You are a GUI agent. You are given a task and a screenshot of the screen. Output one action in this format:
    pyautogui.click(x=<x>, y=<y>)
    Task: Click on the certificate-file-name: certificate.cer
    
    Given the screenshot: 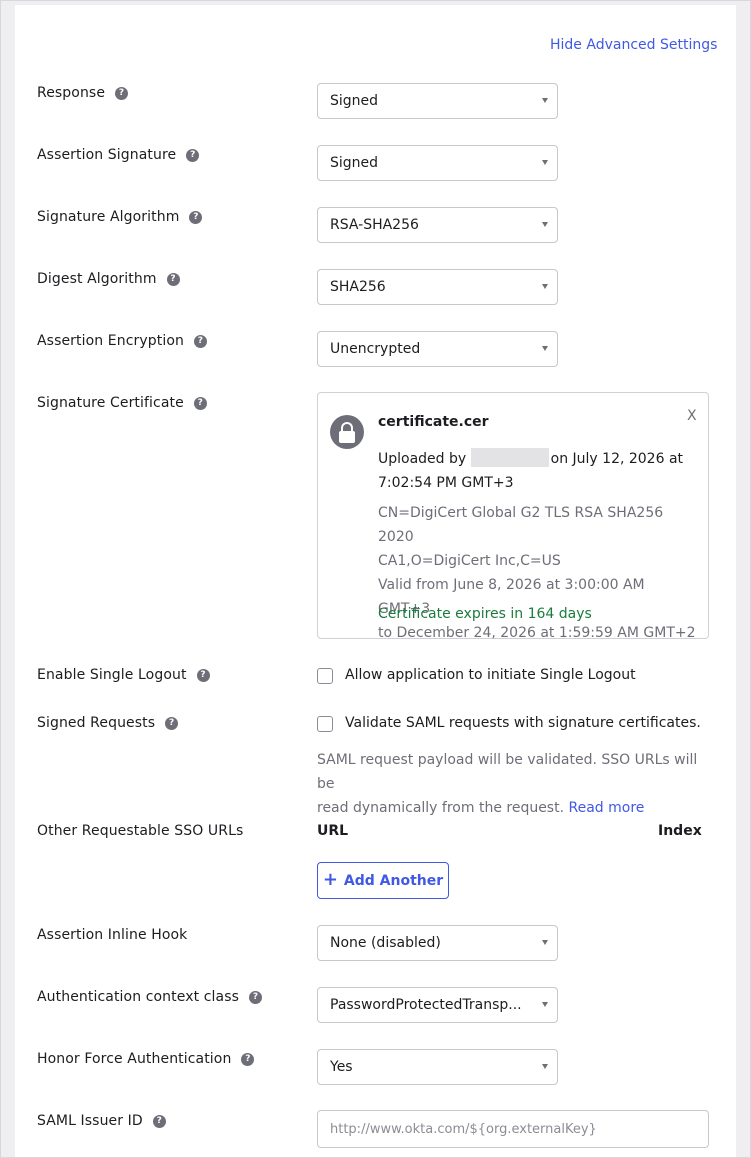 What is the action you would take?
    pyautogui.click(x=433, y=422)
    